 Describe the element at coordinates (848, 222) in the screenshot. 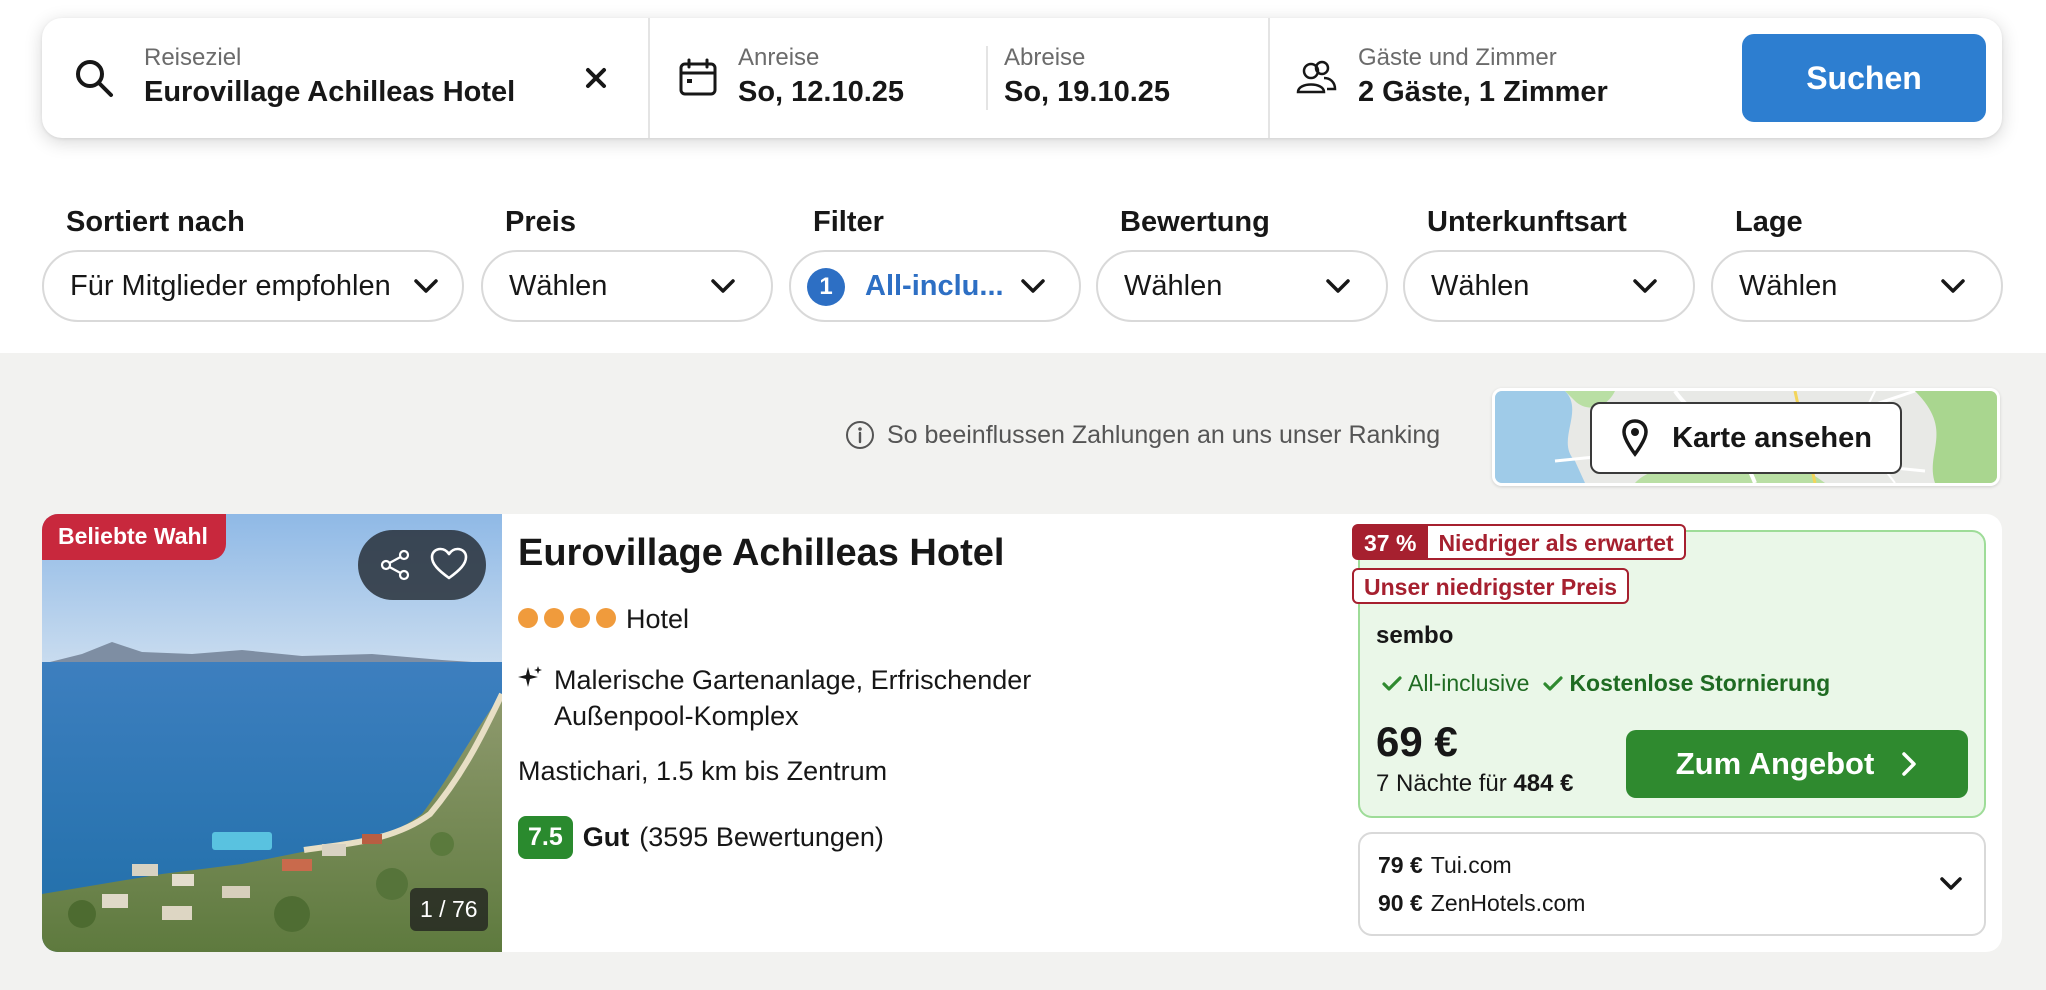

I see `filter-filter-label: Filter` at that location.